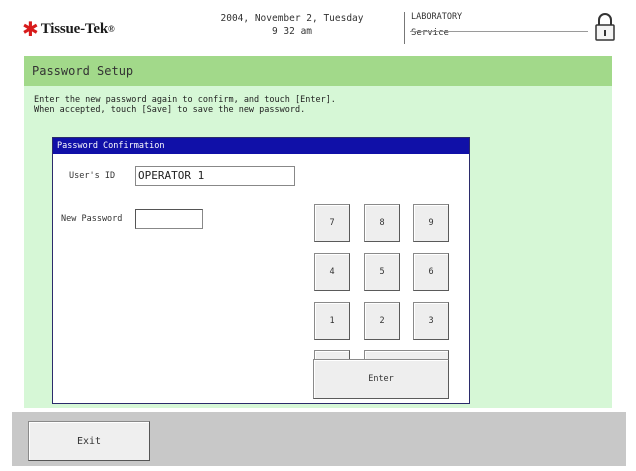 Image resolution: width=636 pixels, height=471 pixels. What do you see at coordinates (292, 18) in the screenshot?
I see `date-text: 2004, November 2, Tuesday` at bounding box center [292, 18].